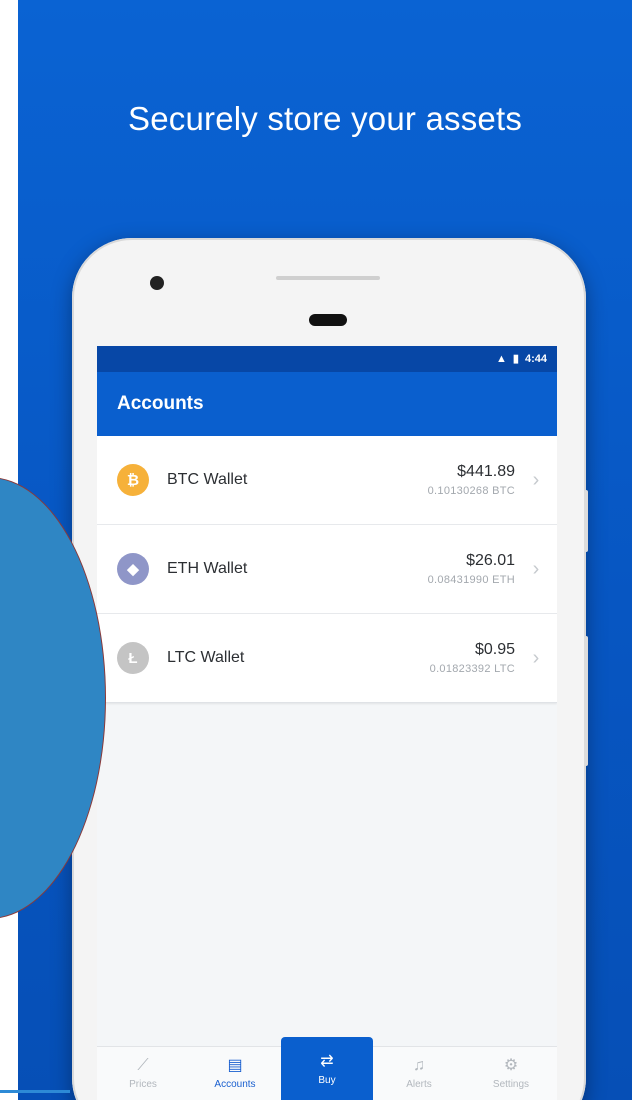 Image resolution: width=632 pixels, height=1100 pixels. What do you see at coordinates (157, 283) in the screenshot?
I see `front-camera` at bounding box center [157, 283].